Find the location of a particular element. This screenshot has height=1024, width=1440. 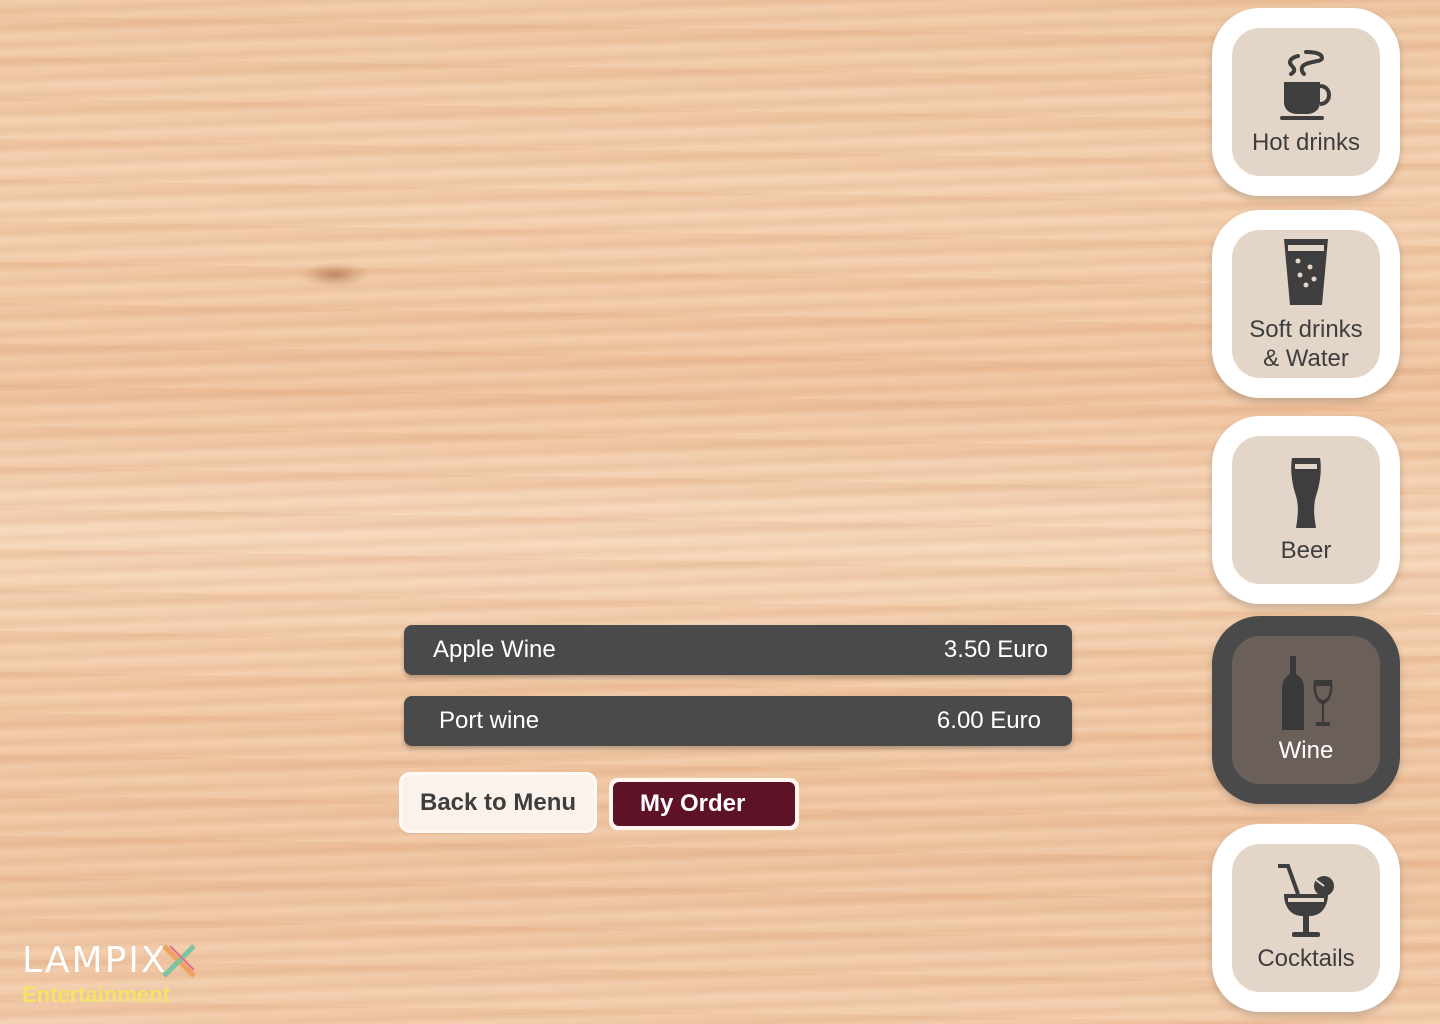

category-hot-drinks-button: Hot drinks is located at coordinates (1306, 102).